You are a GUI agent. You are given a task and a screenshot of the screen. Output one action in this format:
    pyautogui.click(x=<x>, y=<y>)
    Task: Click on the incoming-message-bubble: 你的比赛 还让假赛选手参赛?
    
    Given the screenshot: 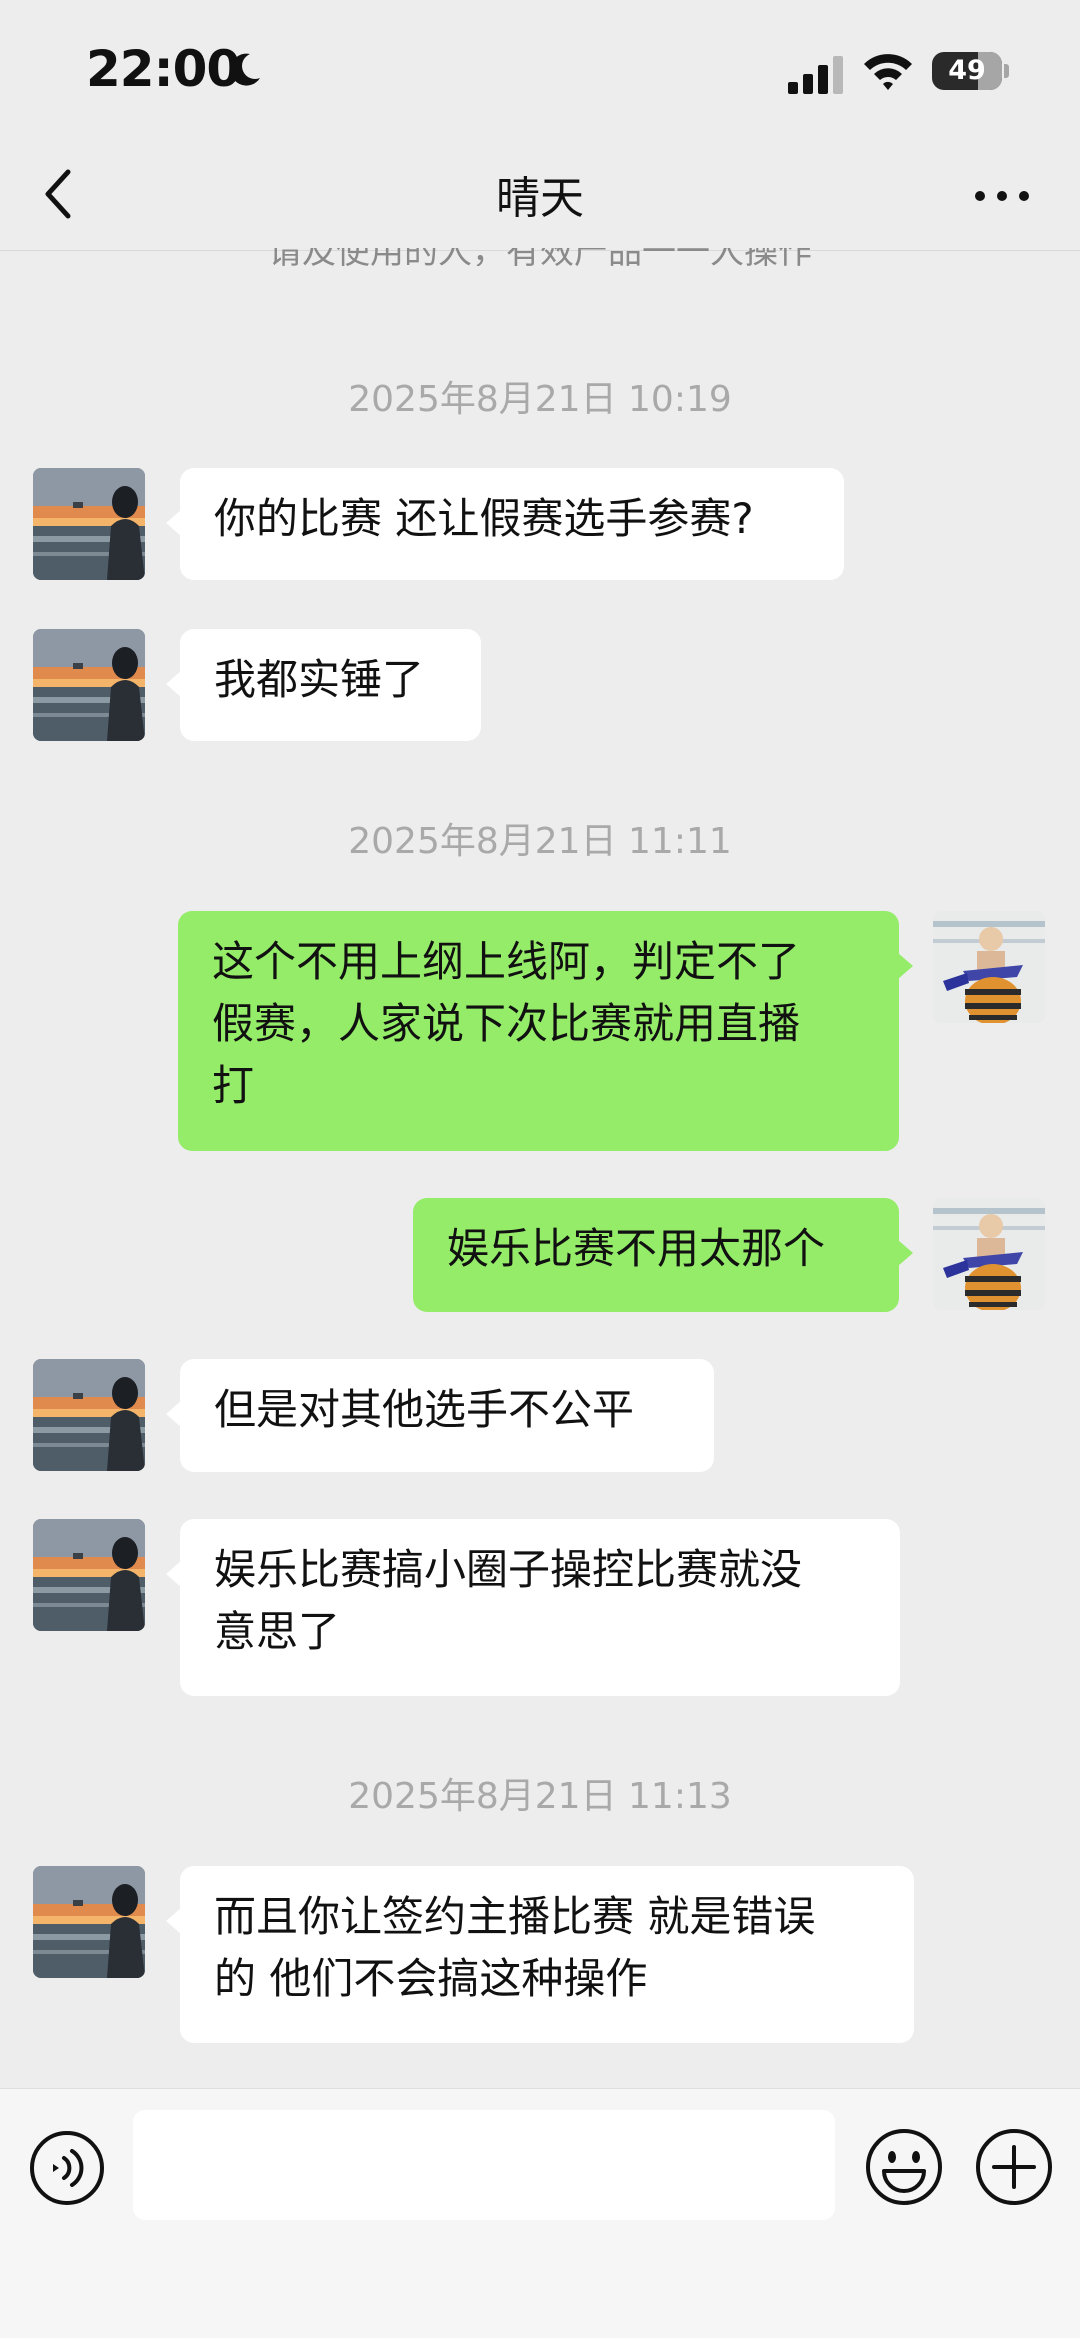 What is the action you would take?
    pyautogui.click(x=505, y=524)
    